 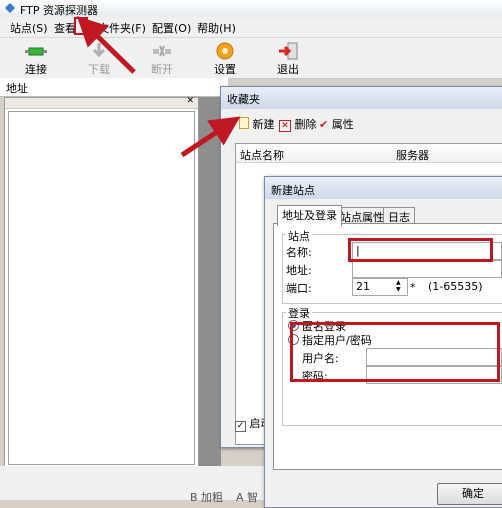 I want to click on arrow-to-new-button, so click(x=210, y=137).